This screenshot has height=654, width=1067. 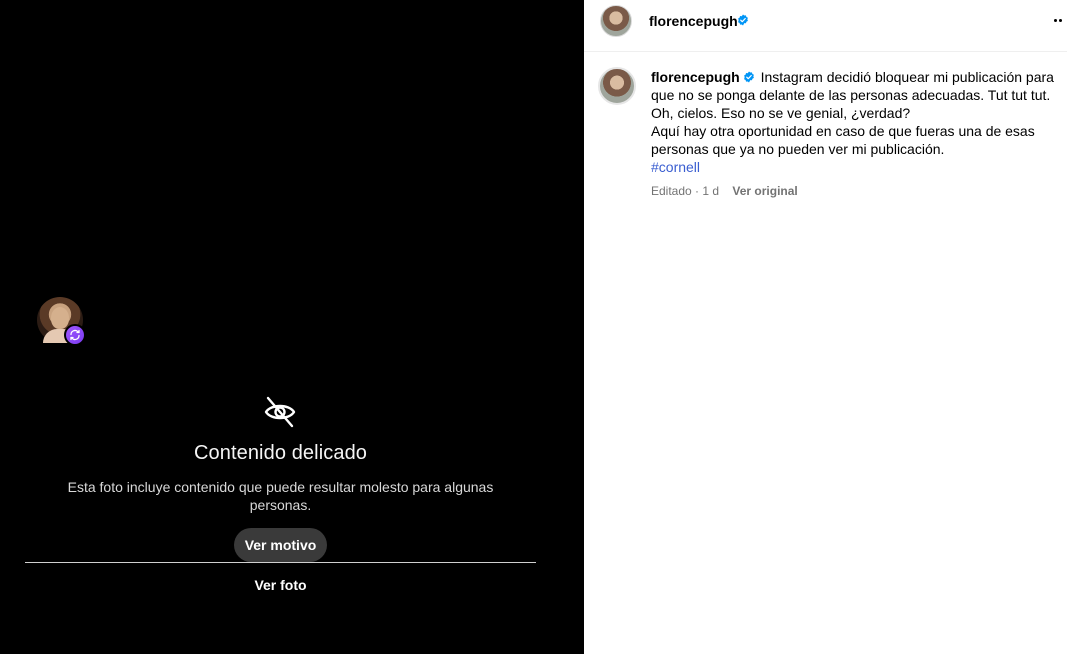 I want to click on author-avatar, so click(x=616, y=21).